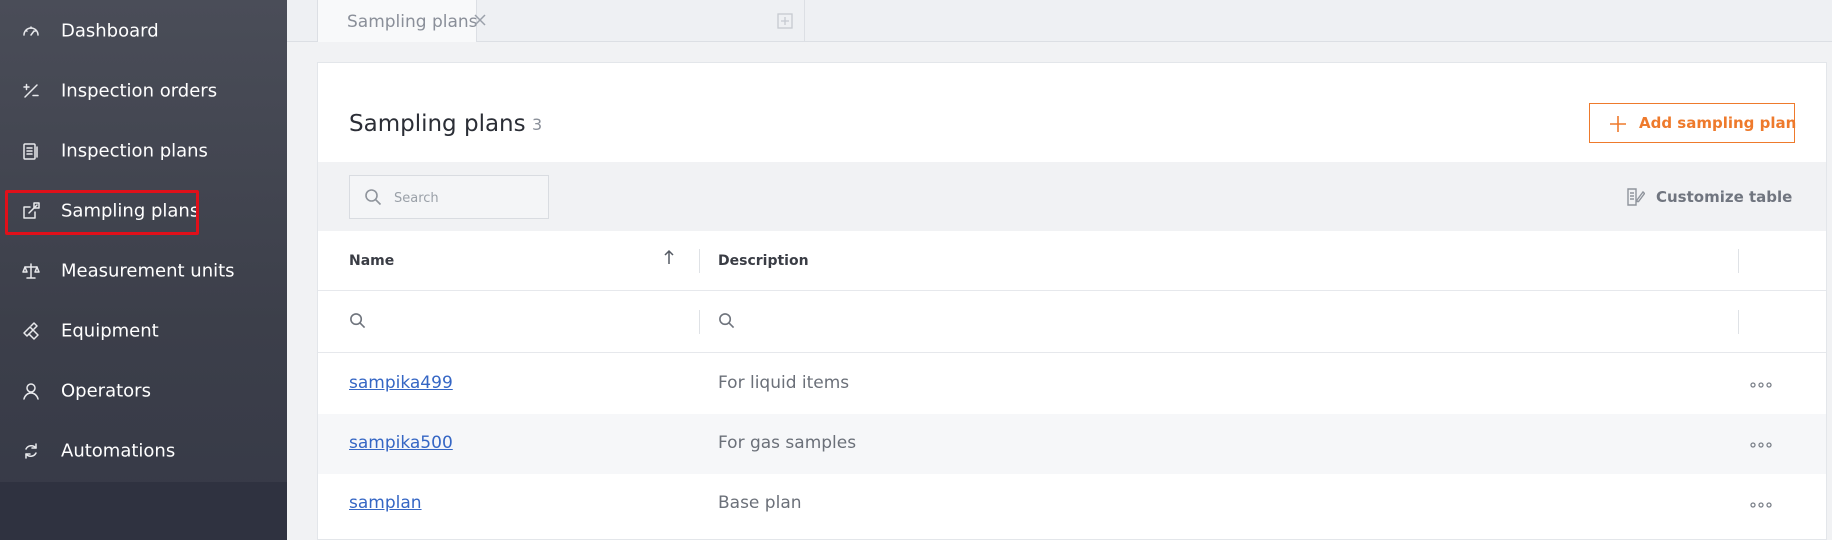 Image resolution: width=1832 pixels, height=540 pixels. I want to click on column-header-name: Name, so click(371, 261).